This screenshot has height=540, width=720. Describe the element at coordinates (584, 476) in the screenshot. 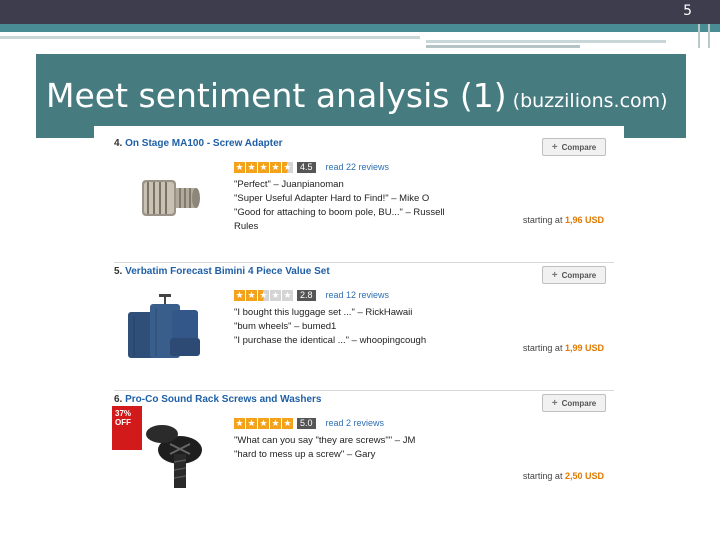

I see `price-value: 2,50 USD` at that location.